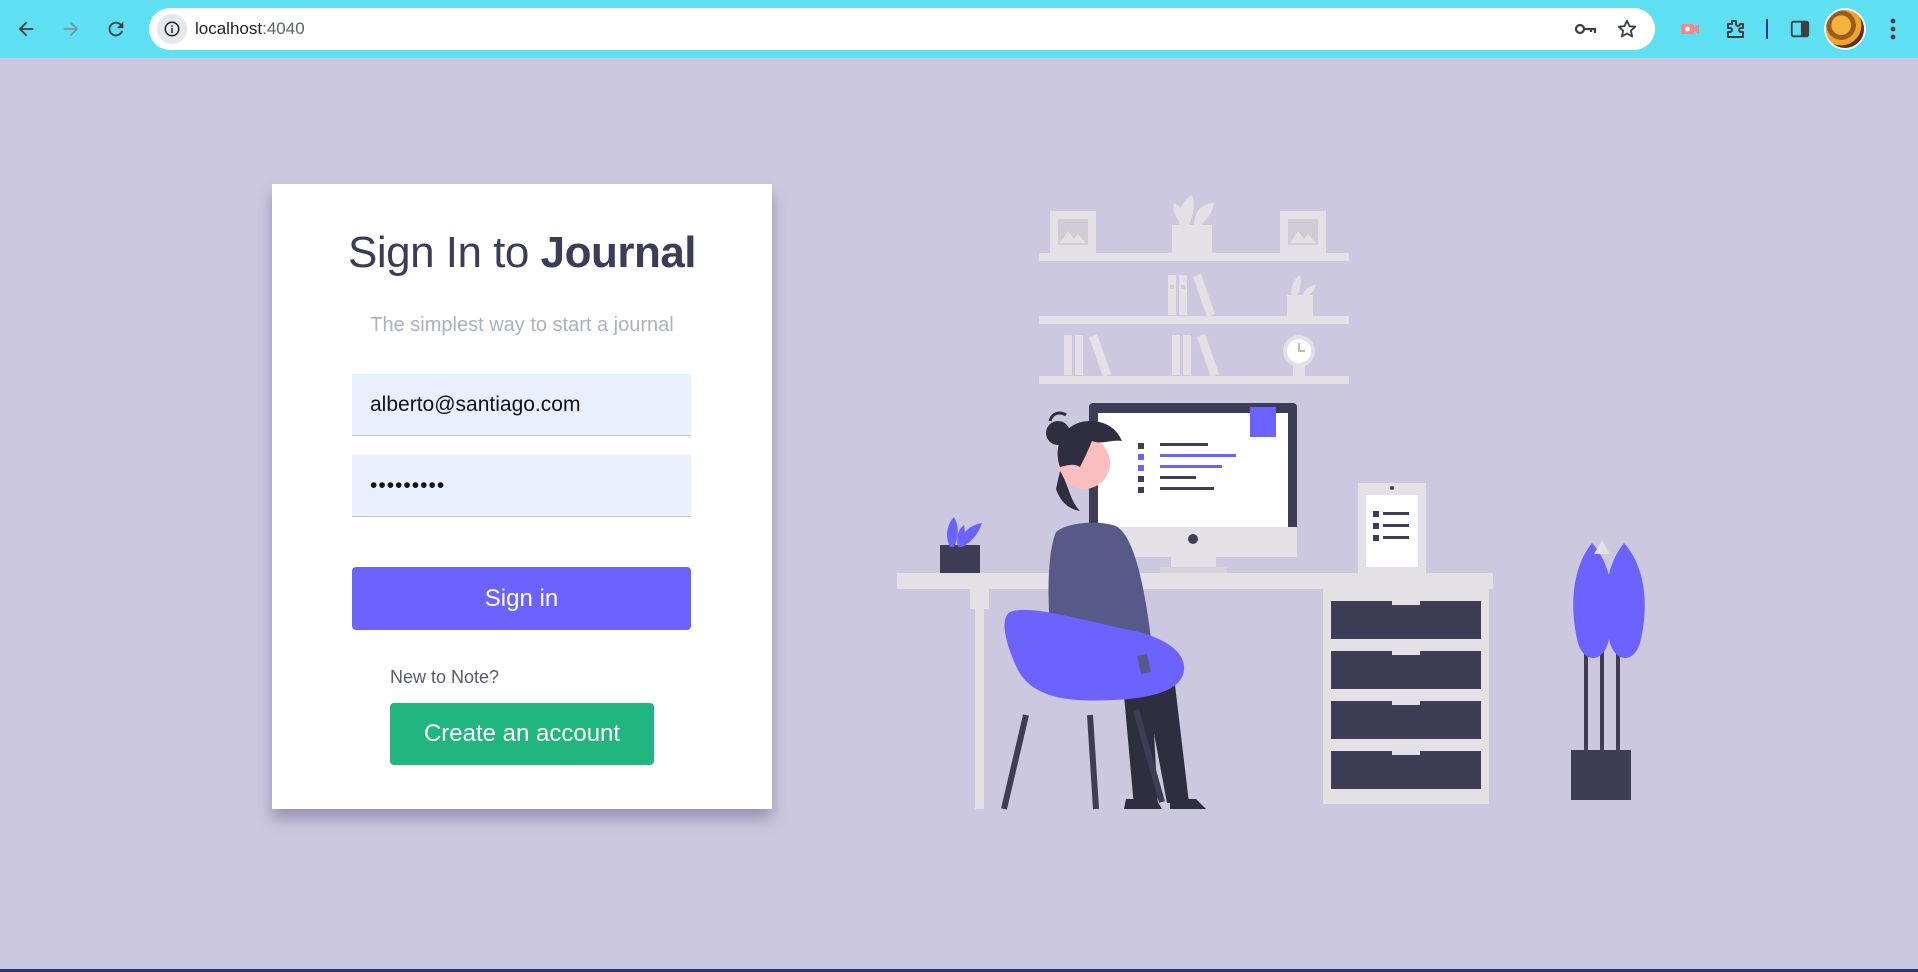 This screenshot has width=1918, height=972. Describe the element at coordinates (1845, 29) in the screenshot. I see `profile-avatar` at that location.